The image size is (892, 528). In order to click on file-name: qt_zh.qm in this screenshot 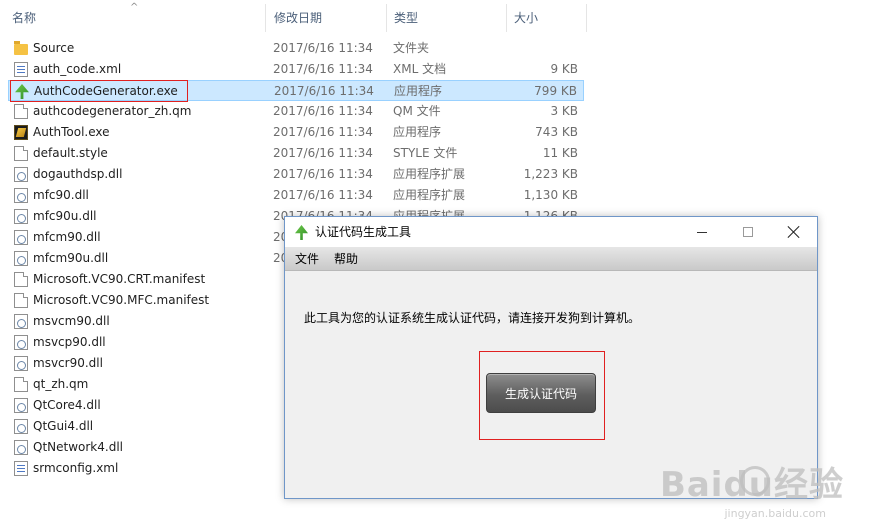, I will do `click(61, 384)`.